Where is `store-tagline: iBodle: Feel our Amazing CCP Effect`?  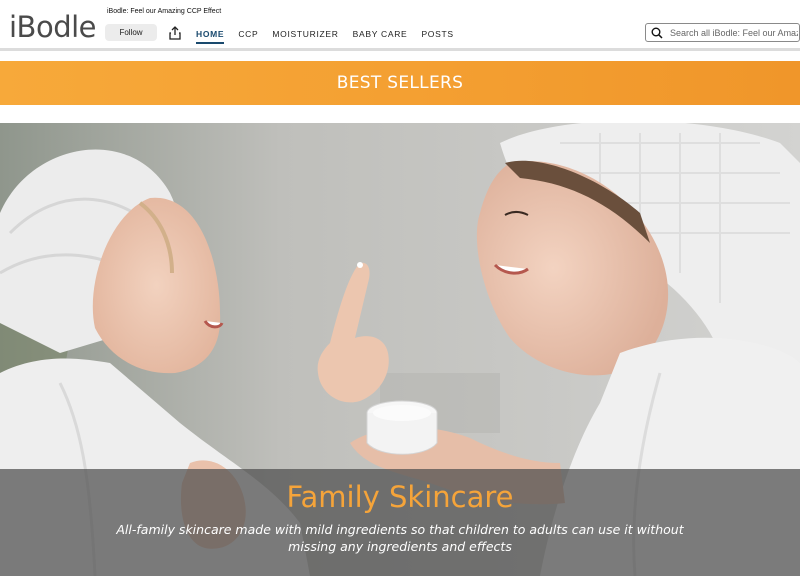 store-tagline: iBodle: Feel our Amazing CCP Effect is located at coordinates (164, 11).